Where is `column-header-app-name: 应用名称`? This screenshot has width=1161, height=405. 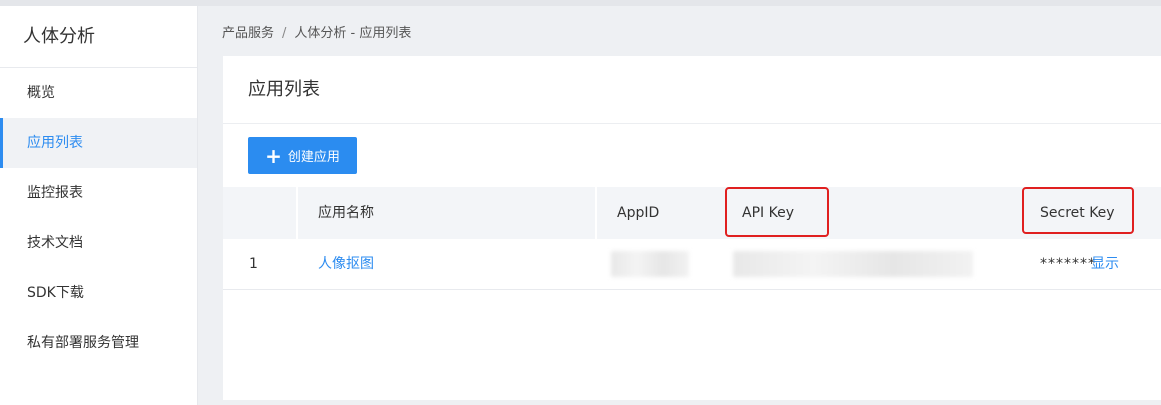 column-header-app-name: 应用名称 is located at coordinates (346, 213).